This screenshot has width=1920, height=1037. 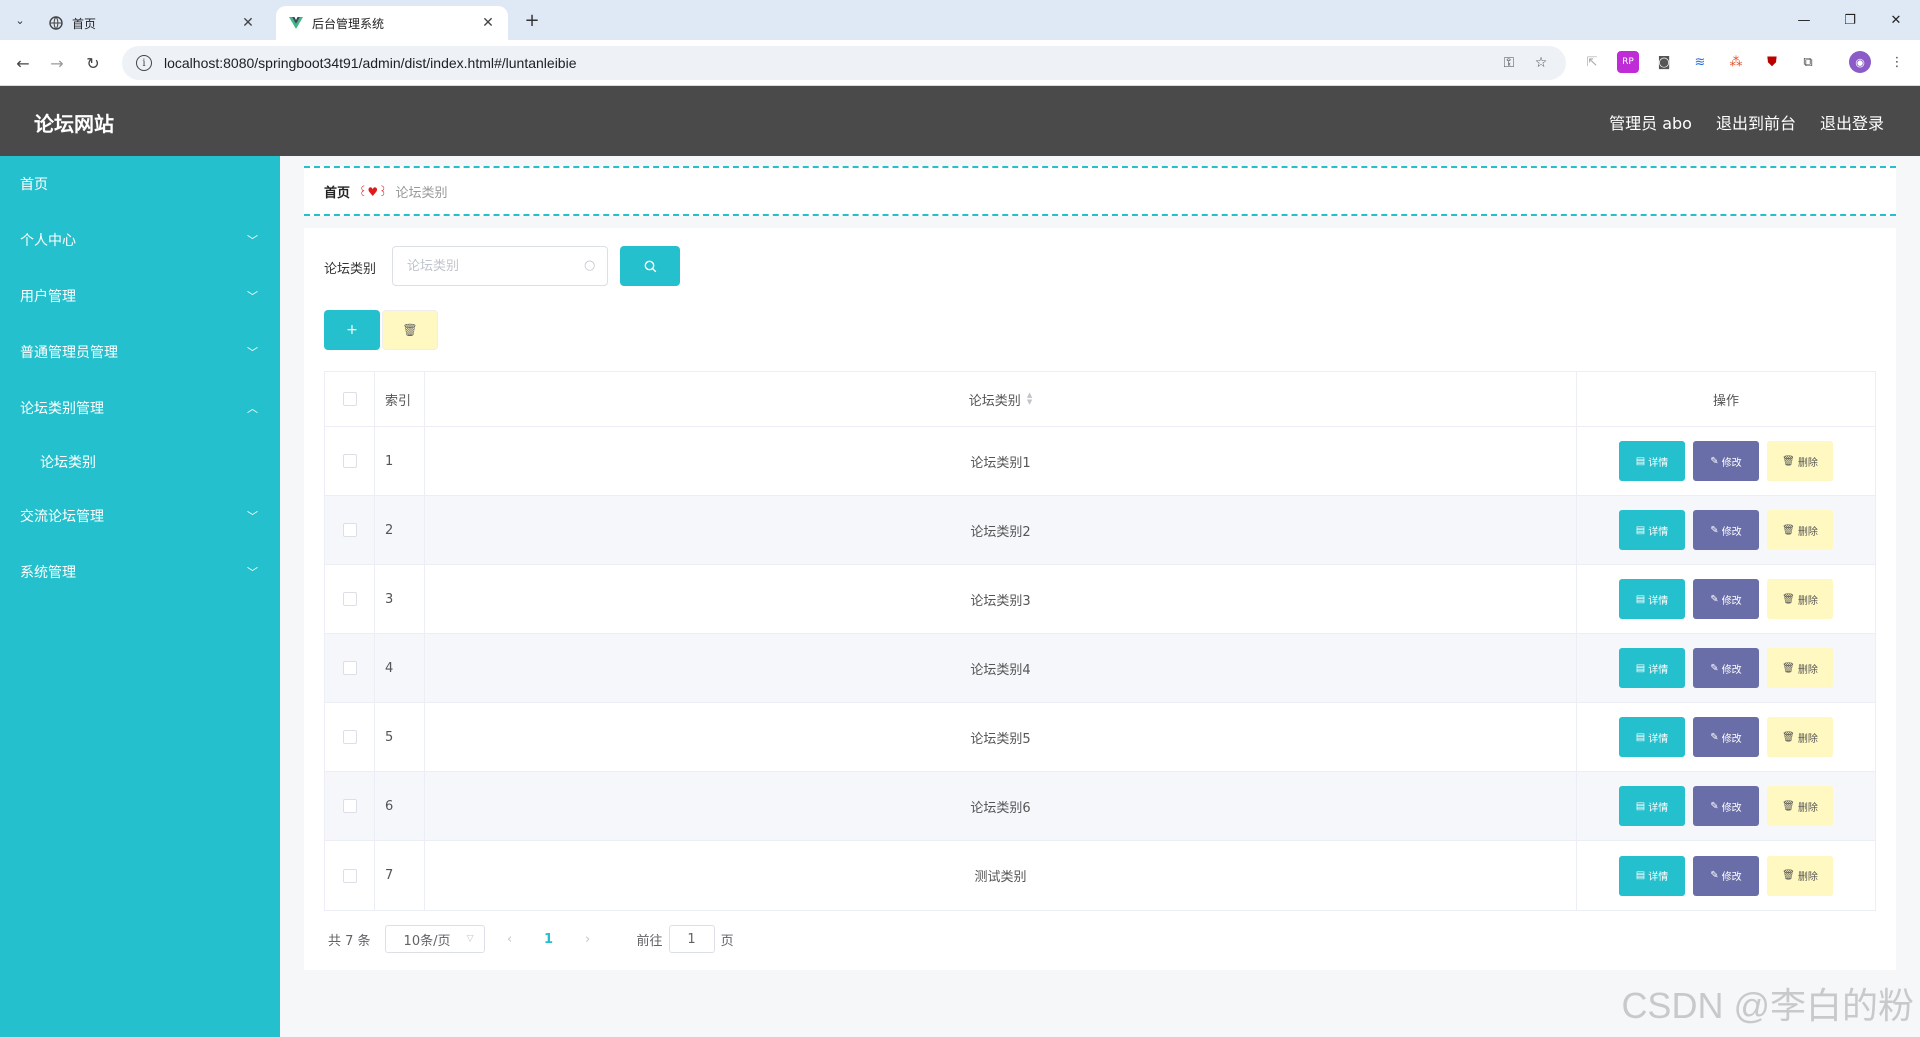 I want to click on forward-arrow-icon: →, so click(x=57, y=63).